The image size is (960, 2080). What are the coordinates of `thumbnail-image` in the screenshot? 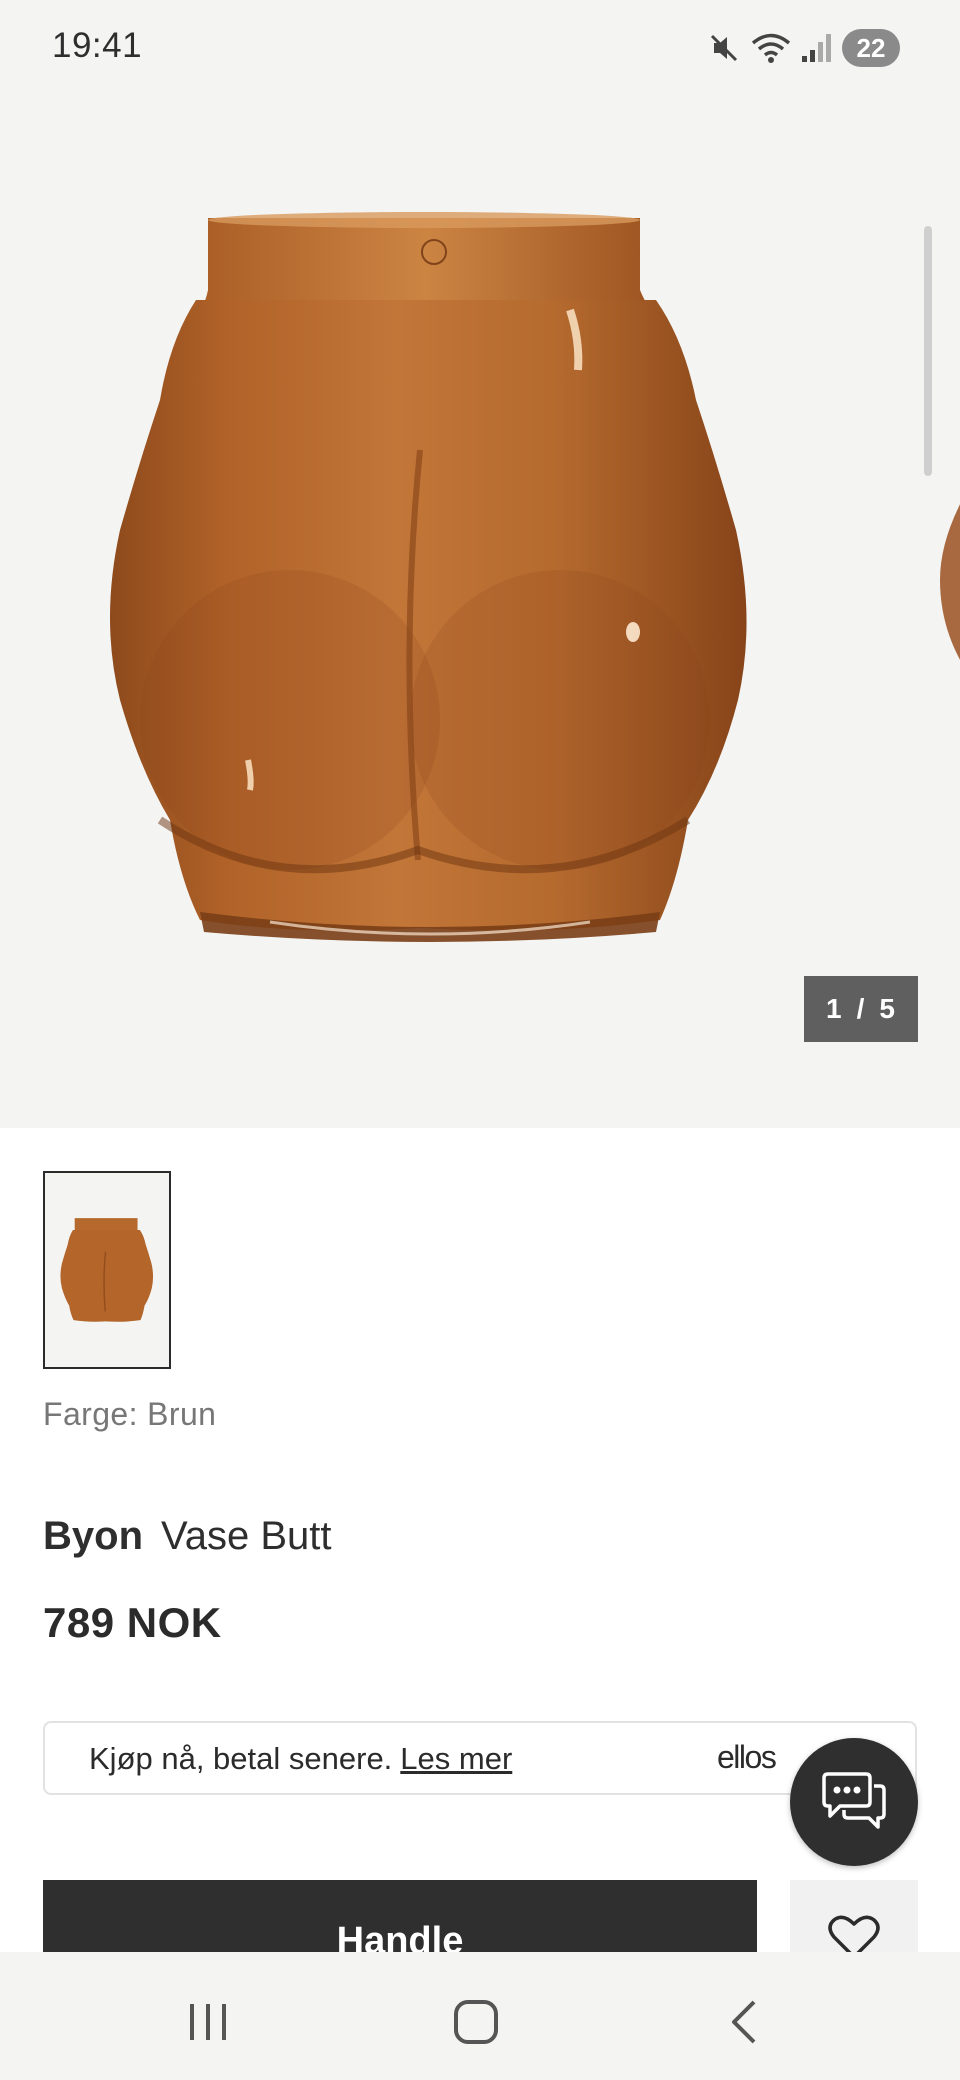 It's located at (107, 1270).